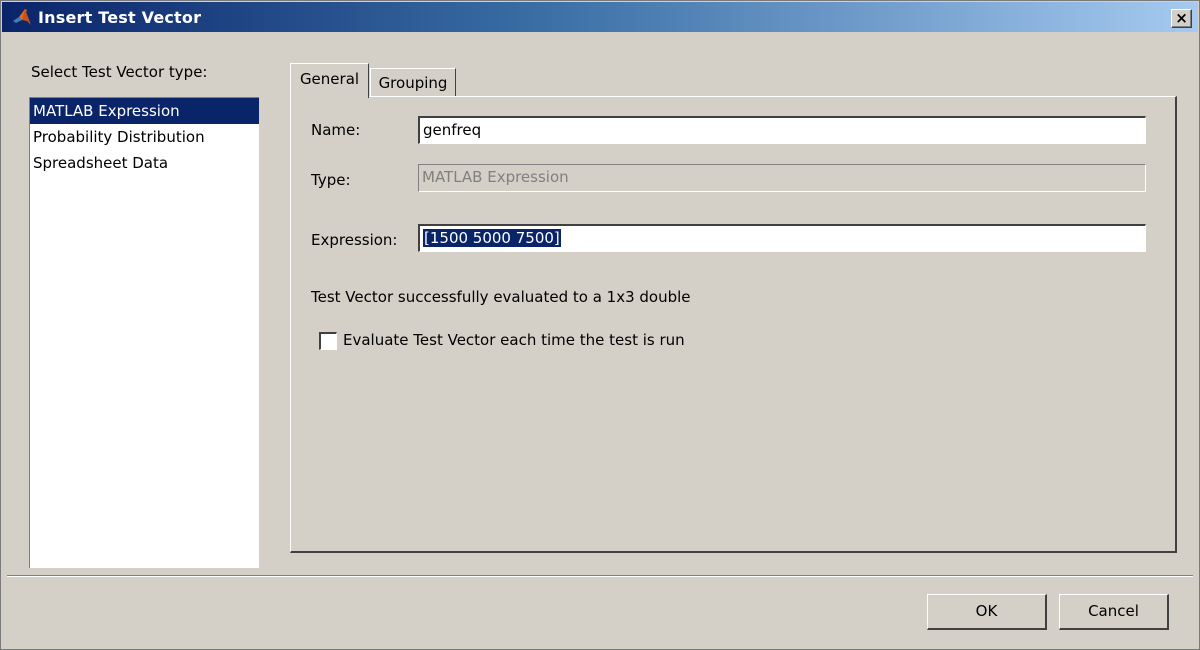 The width and height of the screenshot is (1200, 650). What do you see at coordinates (144, 111) in the screenshot?
I see `list-item-matlab-expression: MATLAB Expression` at bounding box center [144, 111].